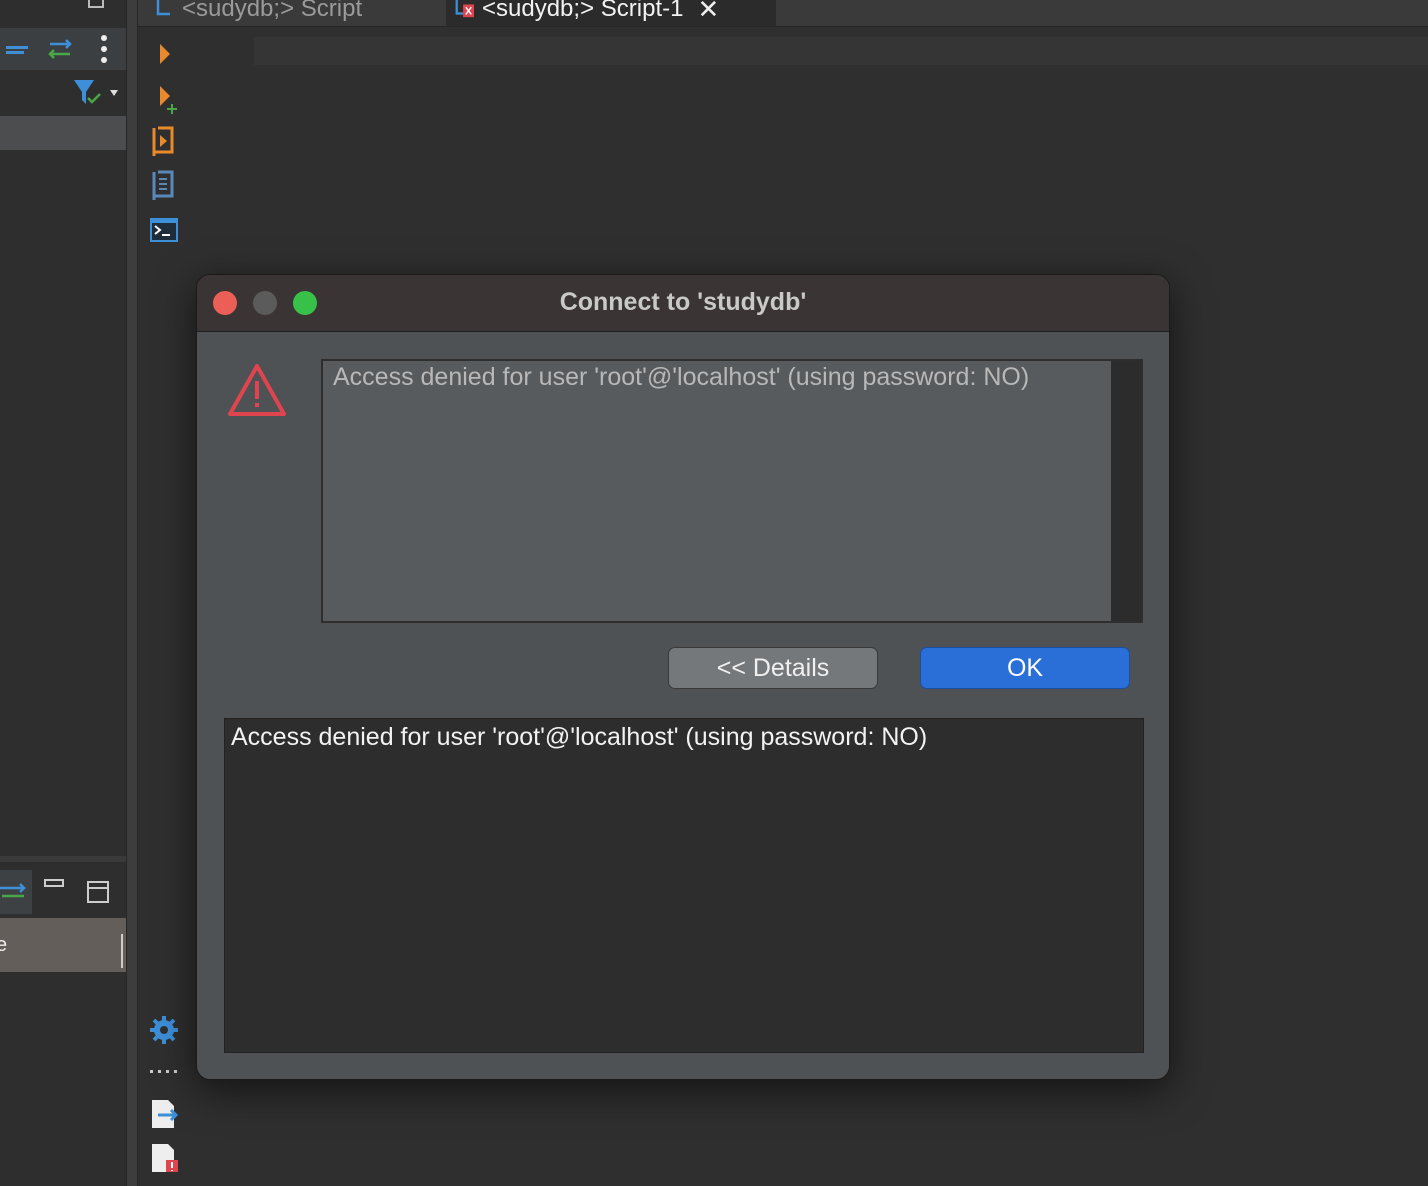  Describe the element at coordinates (257, 390) in the screenshot. I see `warning-icon` at that location.